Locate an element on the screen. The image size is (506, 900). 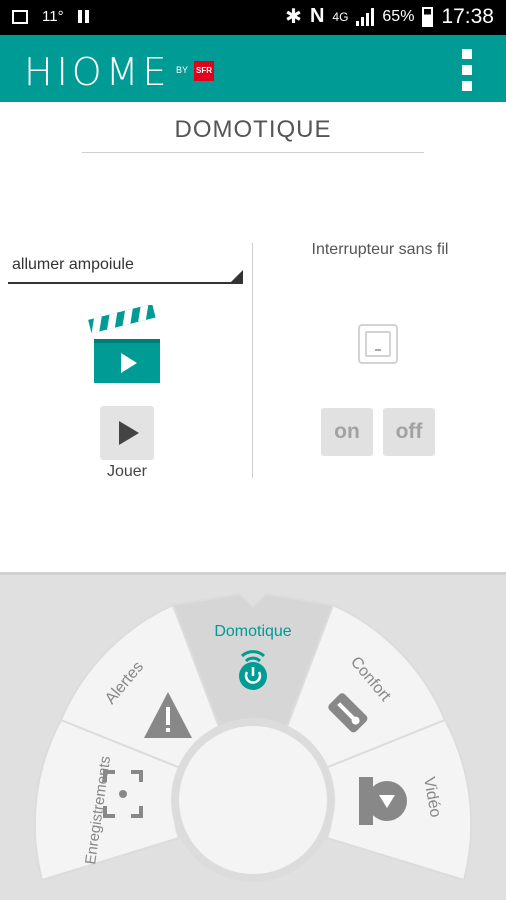
play-button is located at coordinates (127, 433).